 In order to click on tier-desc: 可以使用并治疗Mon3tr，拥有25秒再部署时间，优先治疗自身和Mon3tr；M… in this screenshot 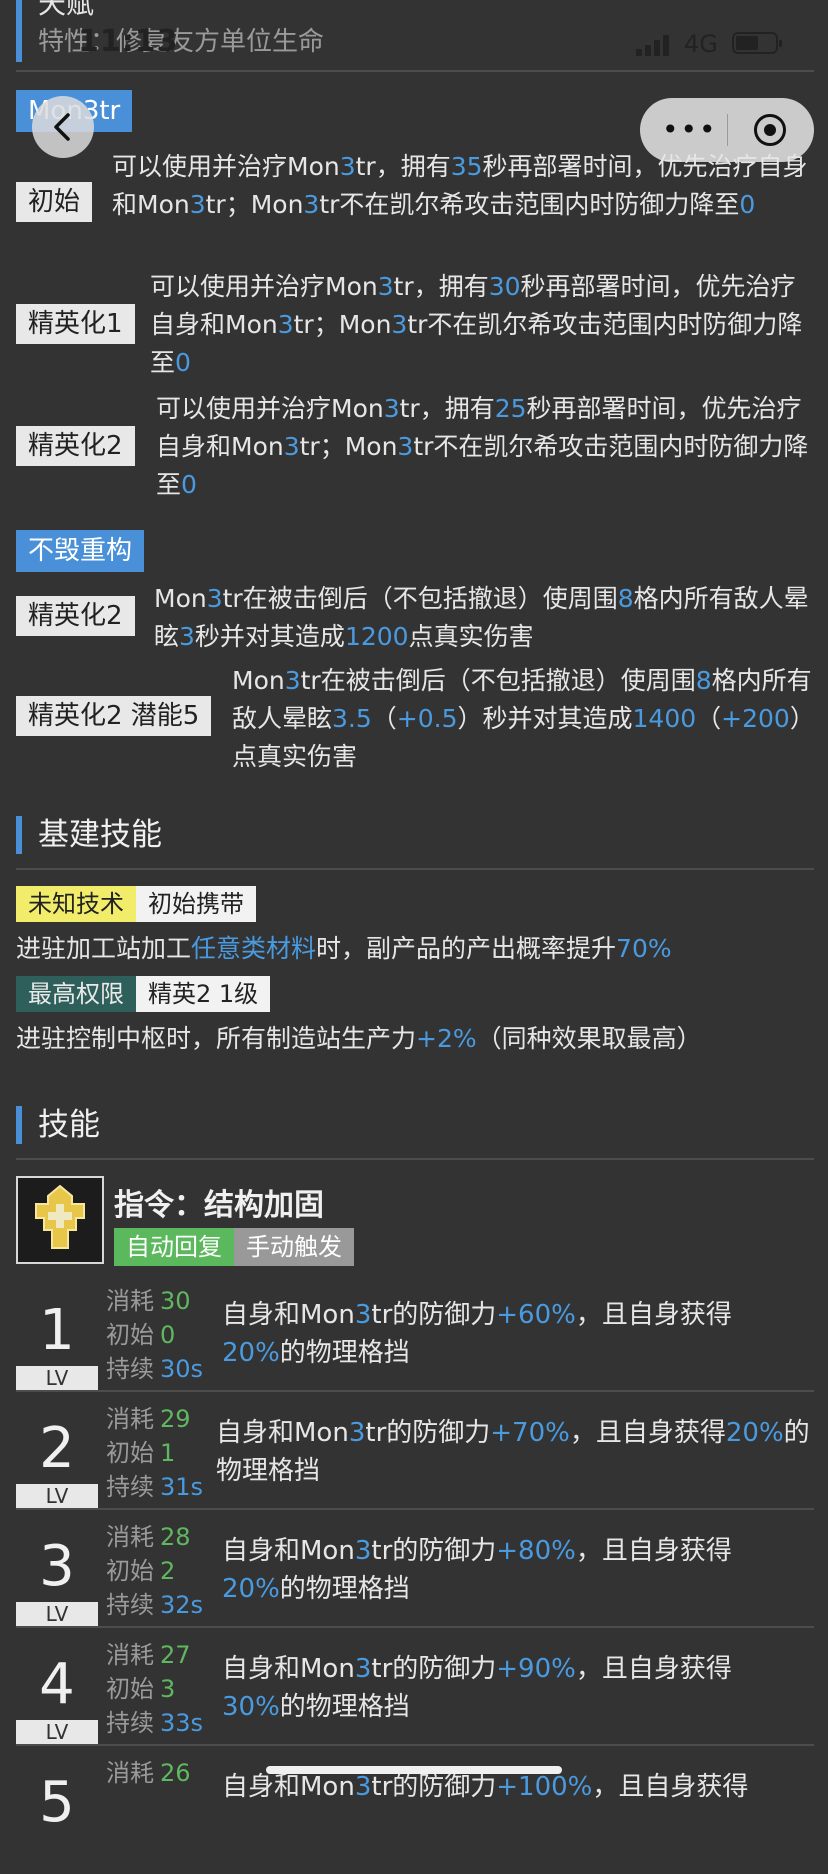, I will do `click(482, 446)`.